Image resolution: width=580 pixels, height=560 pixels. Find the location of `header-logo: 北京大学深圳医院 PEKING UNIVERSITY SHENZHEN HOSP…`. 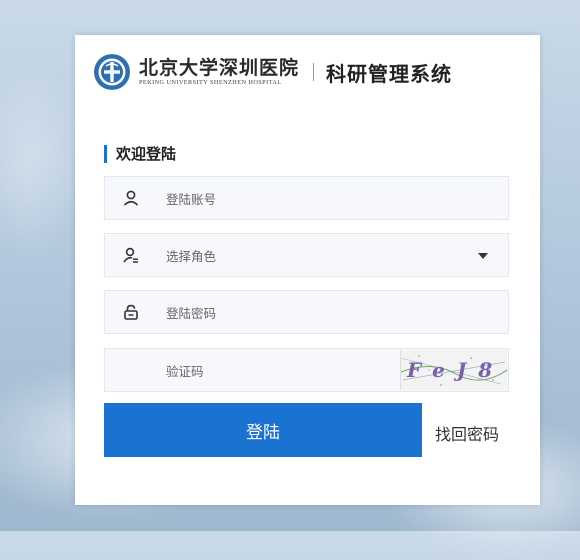

header-logo: 北京大学深圳医院 PEKING UNIVERSITY SHENZHEN HOSP… is located at coordinates (313, 72).